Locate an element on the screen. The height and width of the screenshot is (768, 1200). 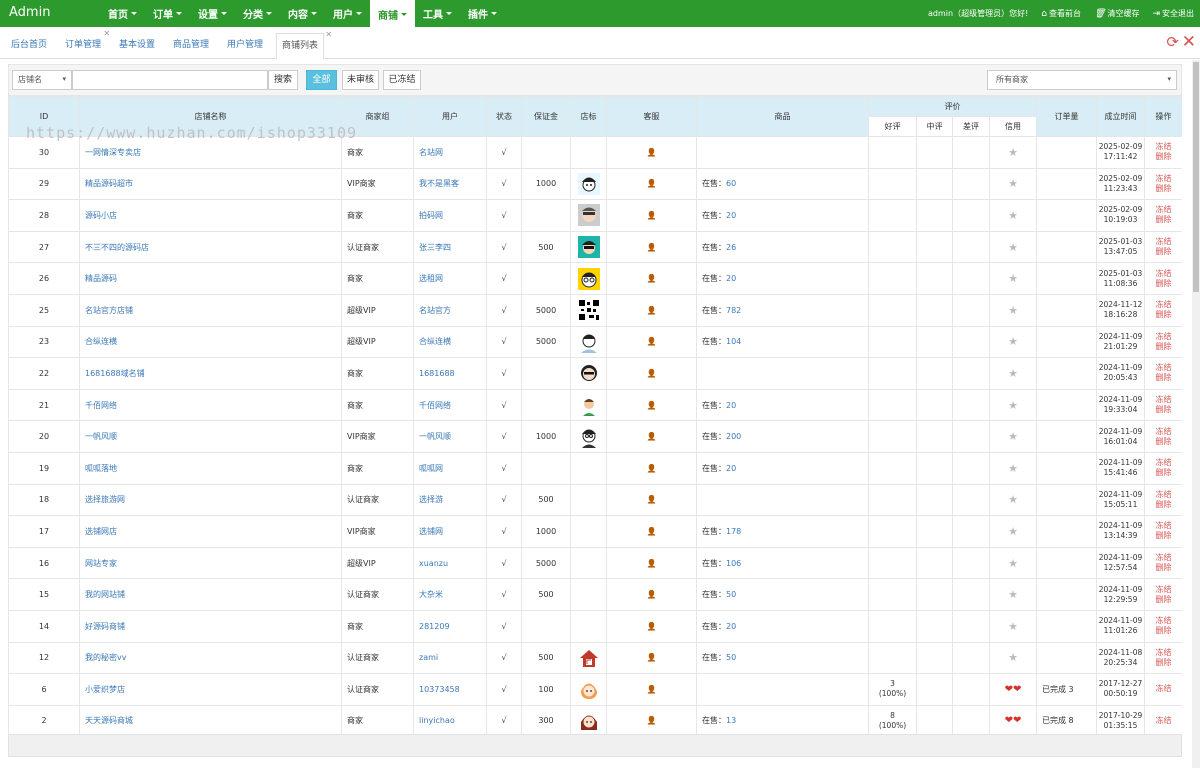
view-front-link: ⌂ 查看前台 is located at coordinates (1061, 13).